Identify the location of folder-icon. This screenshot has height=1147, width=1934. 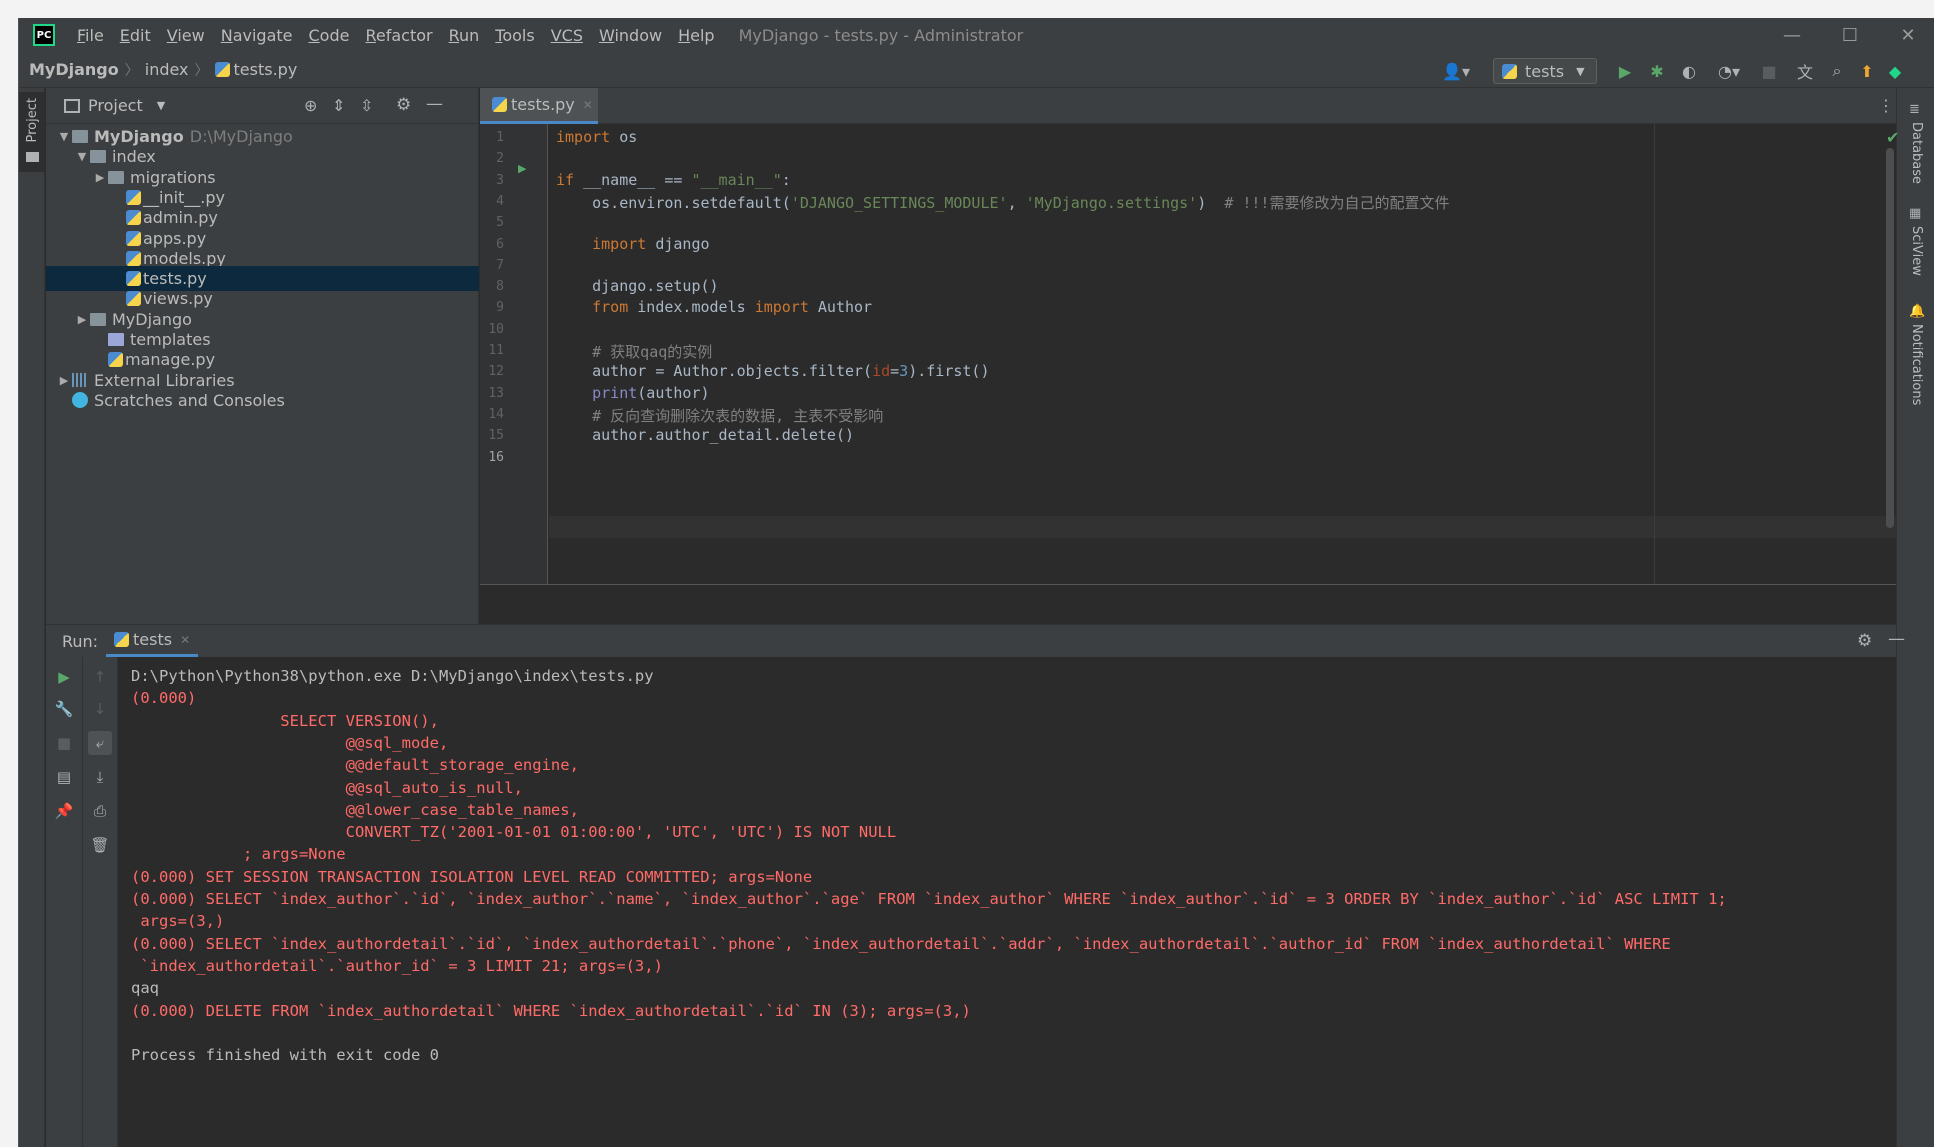
(98, 157).